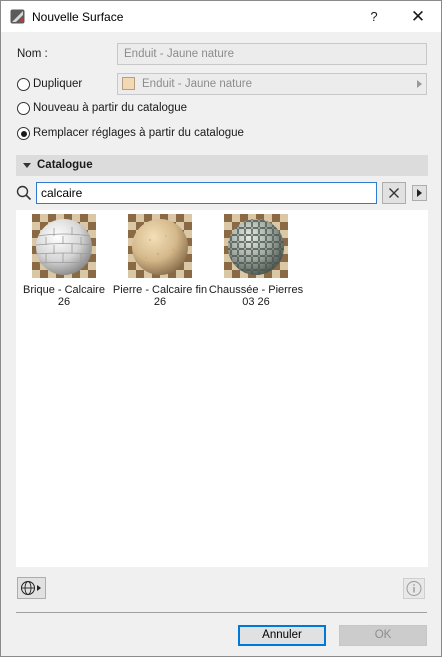 The image size is (442, 657). I want to click on catalogue-item: Pierre - Calcaire fin 26, so click(160, 264).